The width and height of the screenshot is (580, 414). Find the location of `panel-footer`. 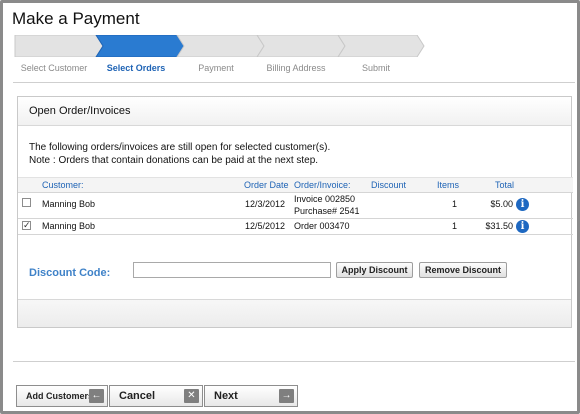

panel-footer is located at coordinates (294, 313).